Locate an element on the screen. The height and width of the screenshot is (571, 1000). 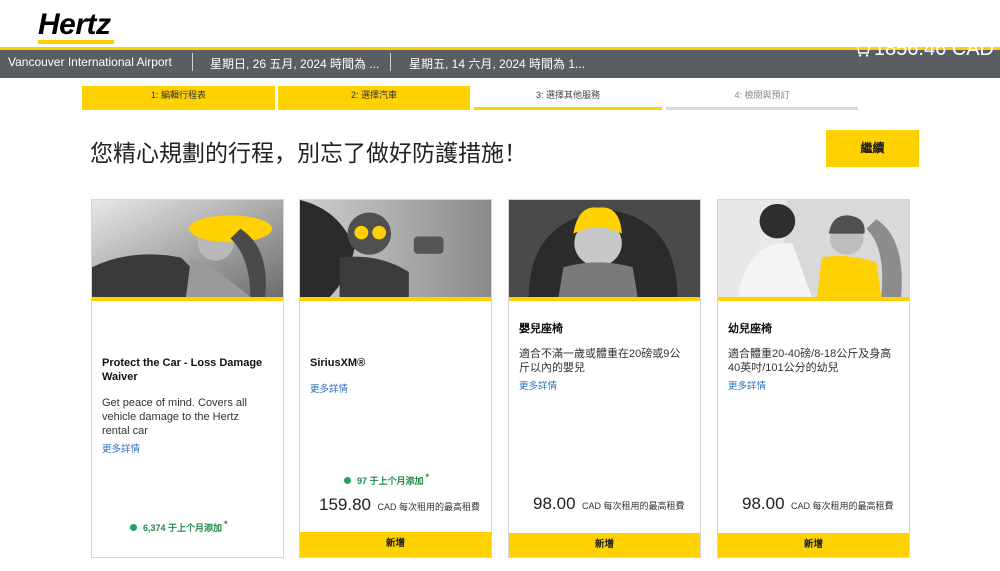
cart-total: 1856.46 CAD is located at coordinates (933, 49).